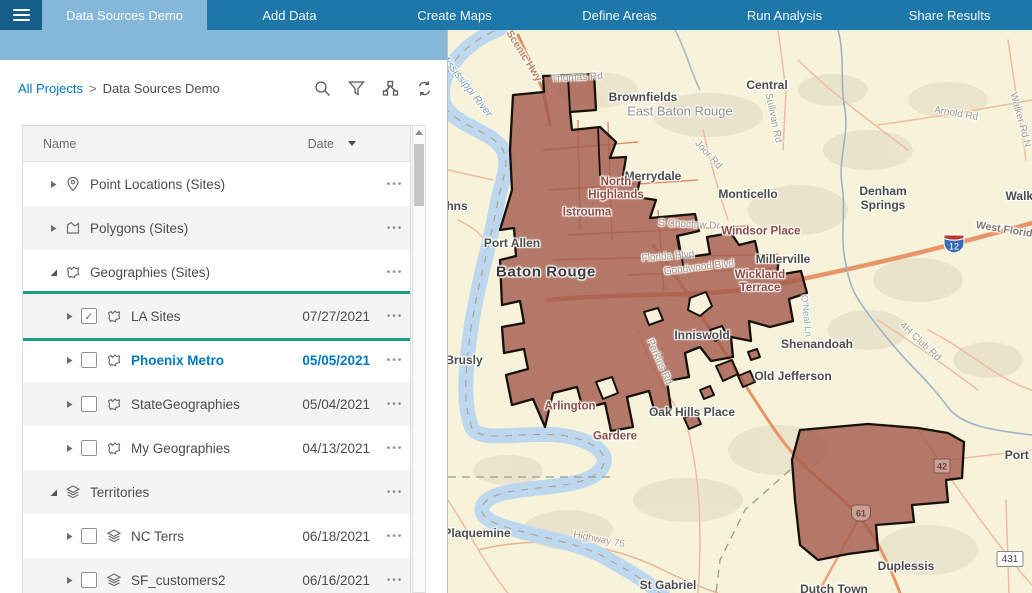 The height and width of the screenshot is (593, 1032). Describe the element at coordinates (1019, 120) in the screenshot. I see `map-label-walker-rd-n: Walker Rd N` at that location.